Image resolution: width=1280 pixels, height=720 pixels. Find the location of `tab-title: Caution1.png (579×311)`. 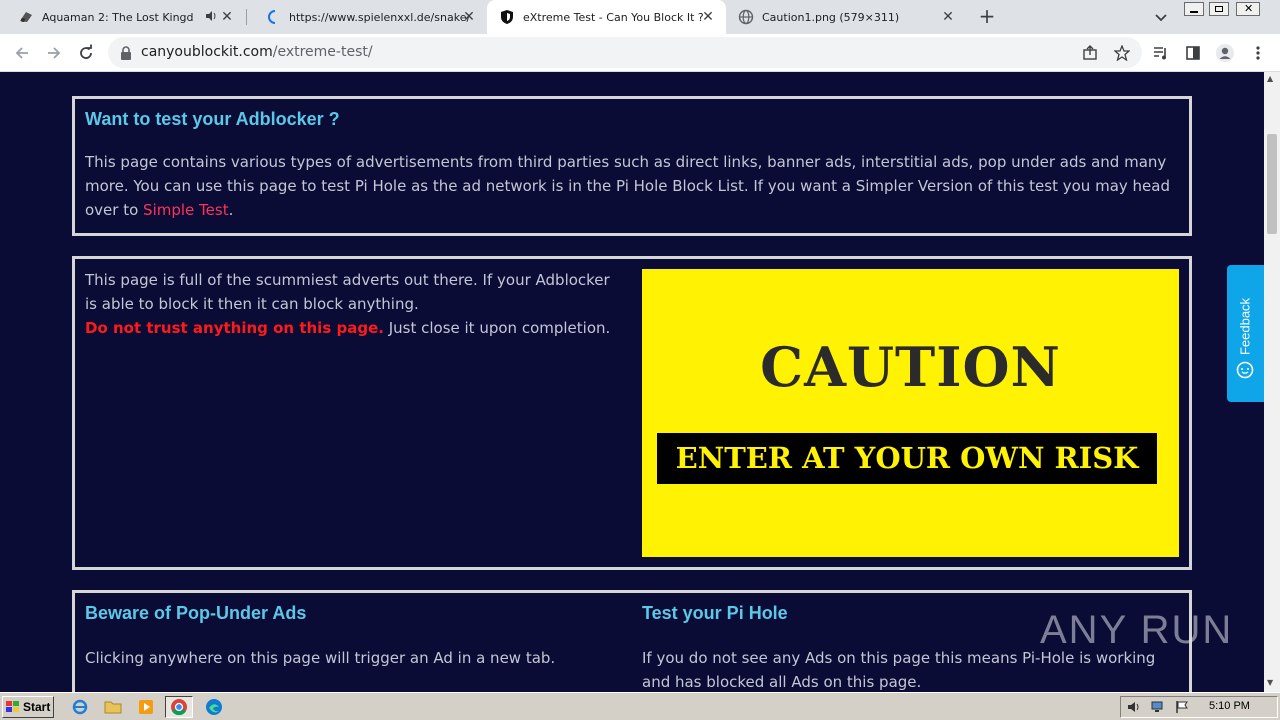

tab-title: Caution1.png (579×311) is located at coordinates (831, 17).